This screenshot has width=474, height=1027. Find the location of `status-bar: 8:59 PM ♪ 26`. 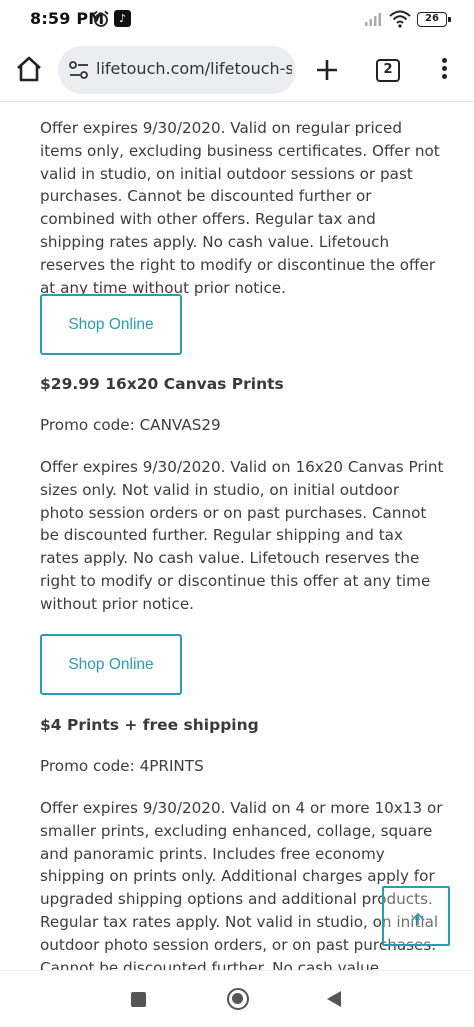

status-bar: 8:59 PM ♪ 26 is located at coordinates (237, 20).